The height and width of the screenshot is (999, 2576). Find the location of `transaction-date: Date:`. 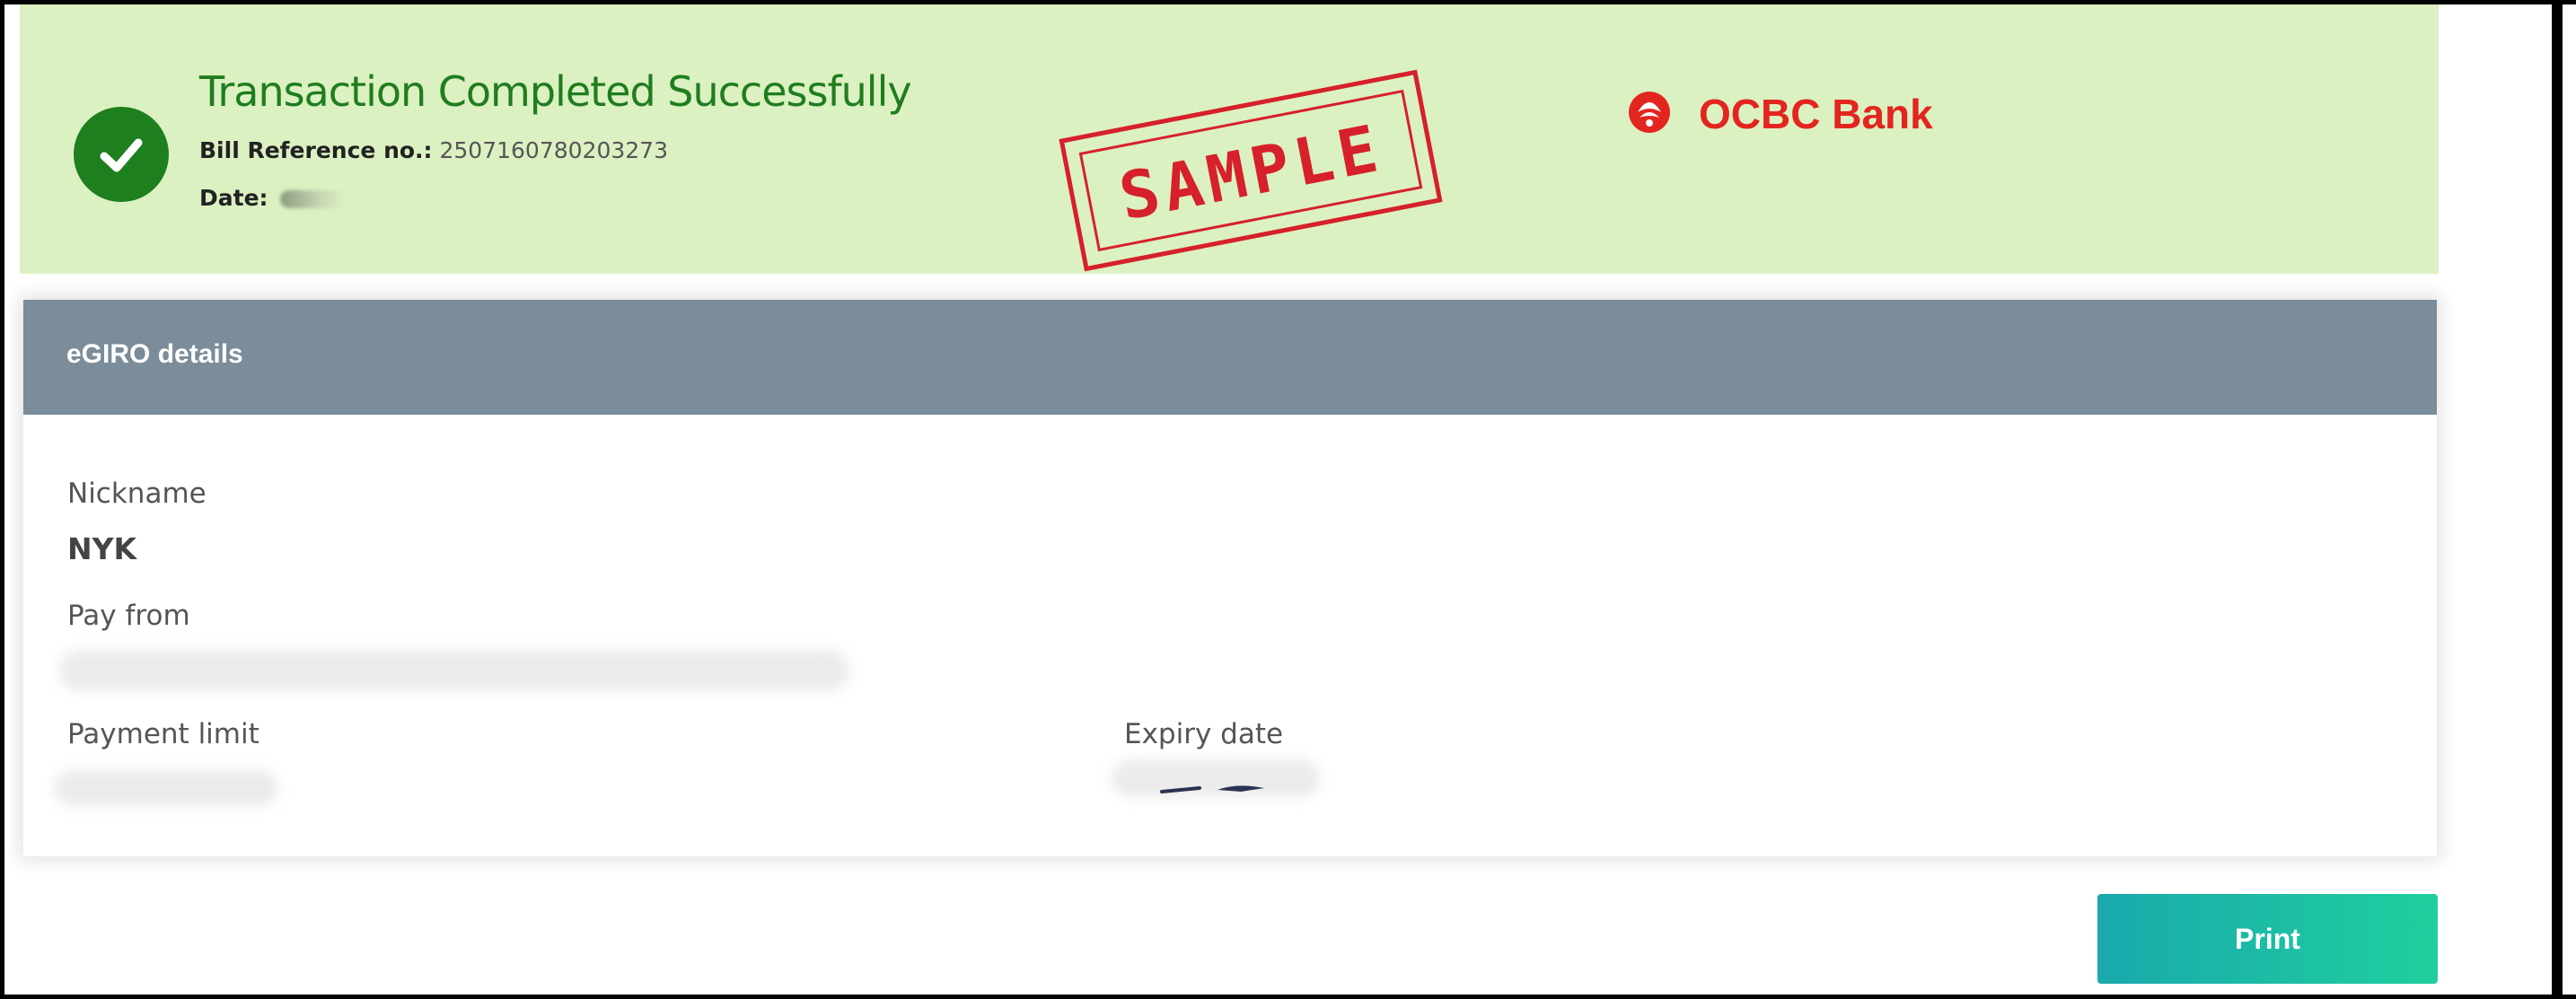

transaction-date: Date: is located at coordinates (272, 198).